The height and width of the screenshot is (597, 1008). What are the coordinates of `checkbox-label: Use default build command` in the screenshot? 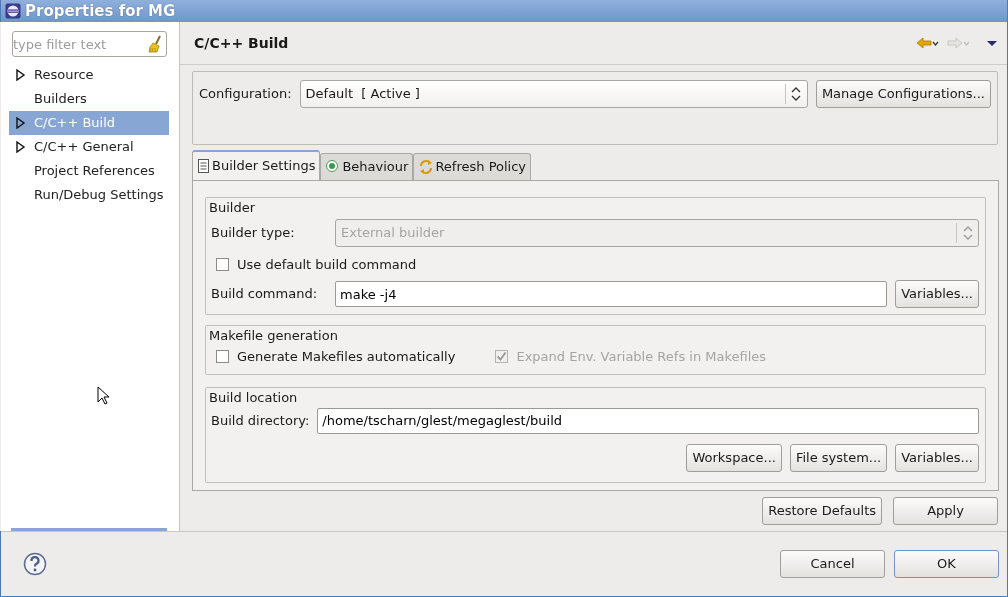 It's located at (327, 264).